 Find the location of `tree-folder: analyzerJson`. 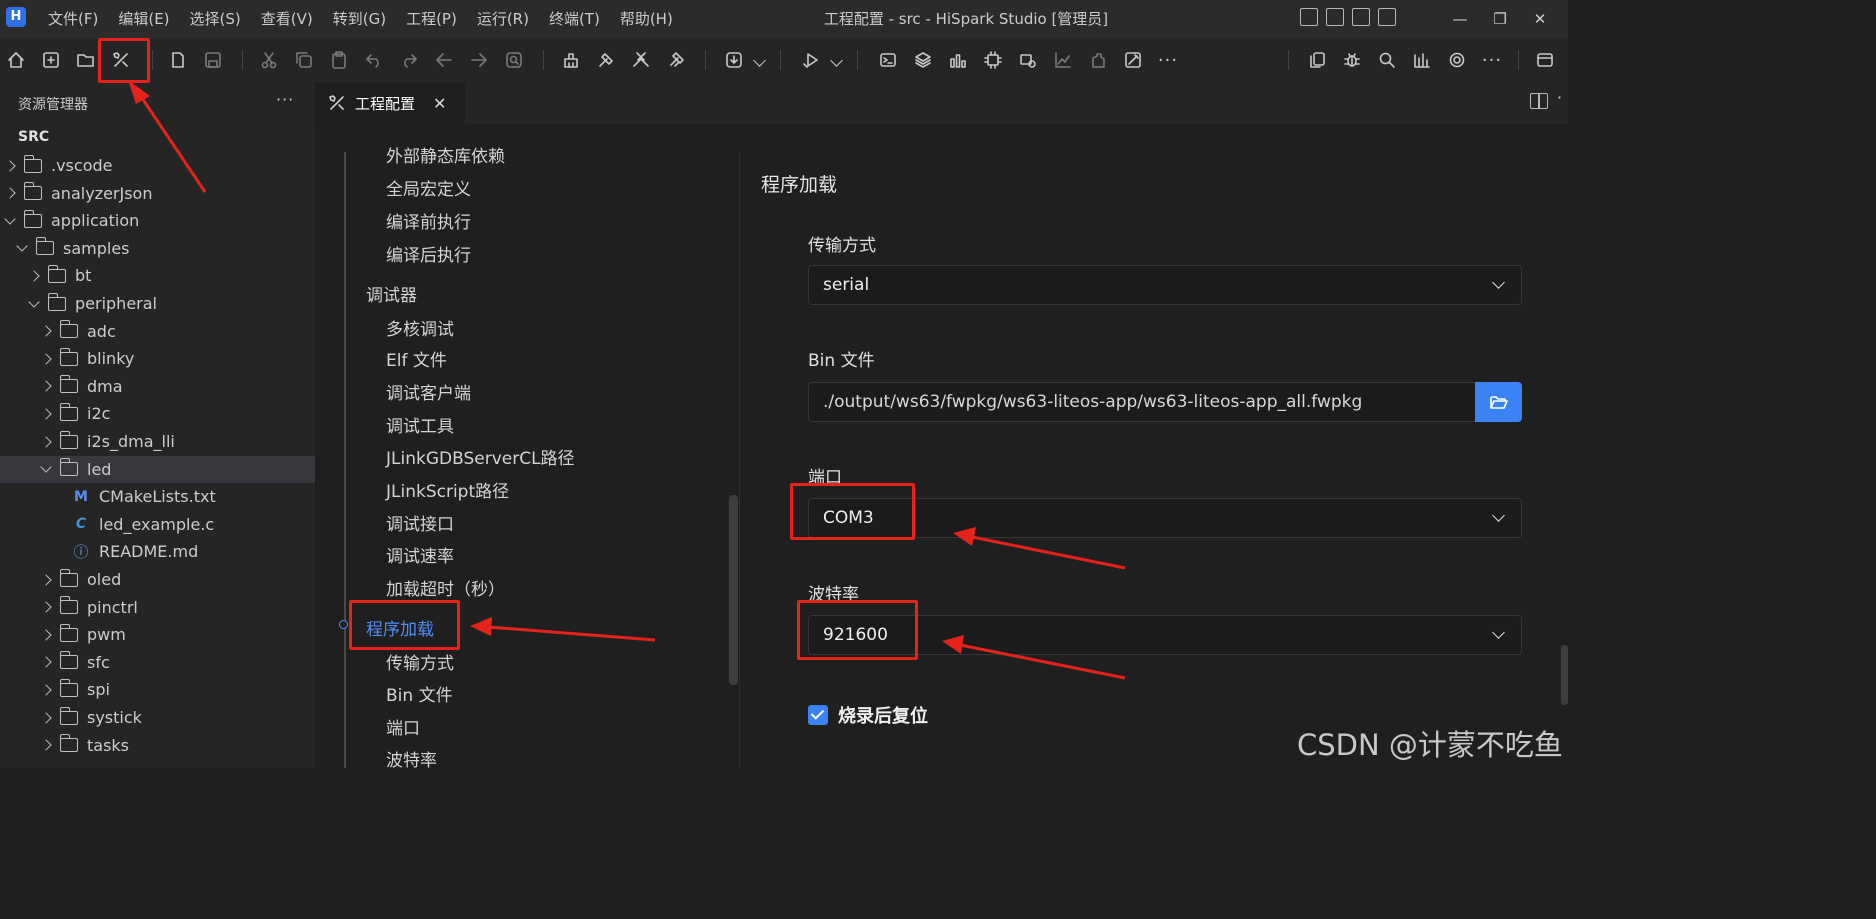

tree-folder: analyzerJson is located at coordinates (157, 193).